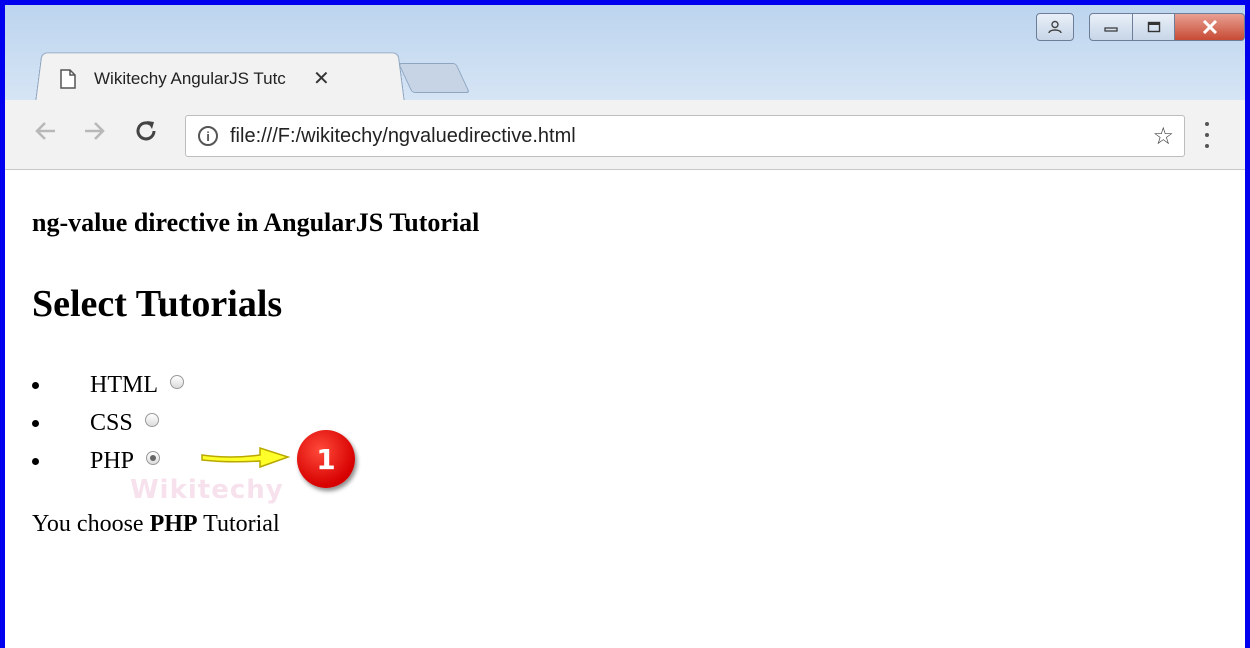  Describe the element at coordinates (1163, 136) in the screenshot. I see `bookmark-star-icon: ☆` at that location.